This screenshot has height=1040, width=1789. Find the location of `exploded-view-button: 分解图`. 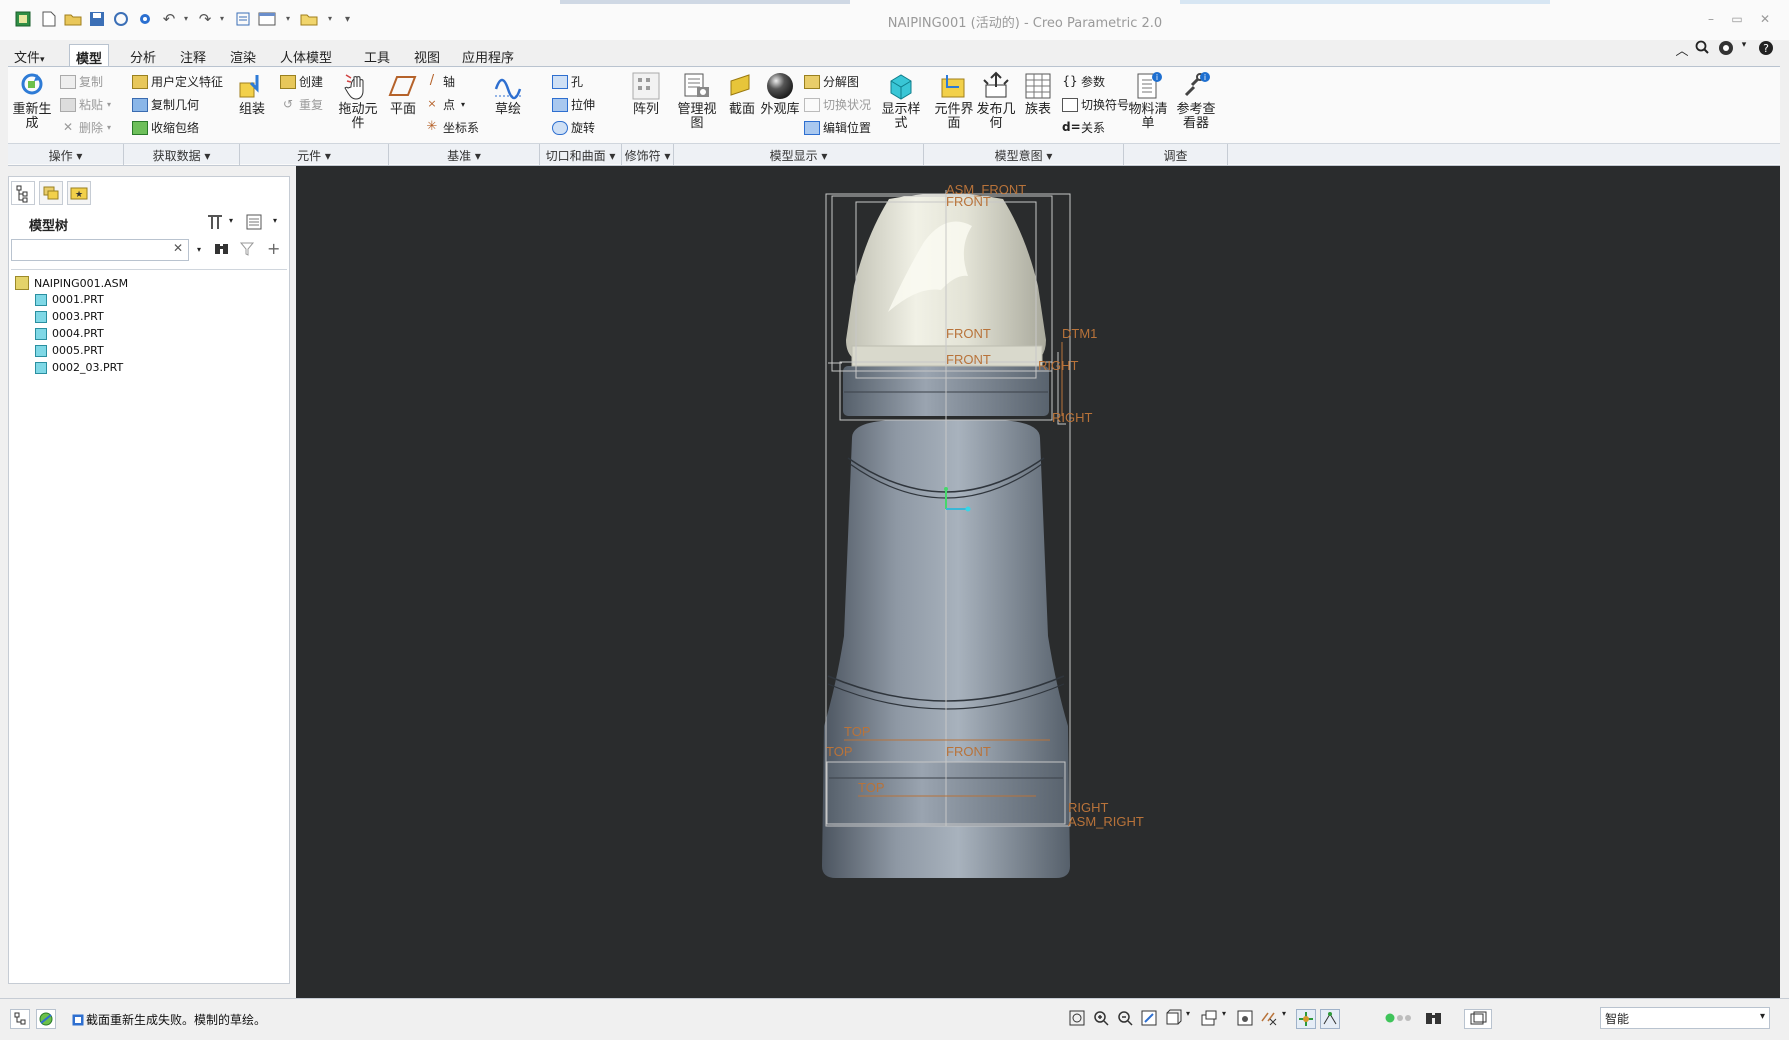

exploded-view-button: 分解图 is located at coordinates (831, 81).